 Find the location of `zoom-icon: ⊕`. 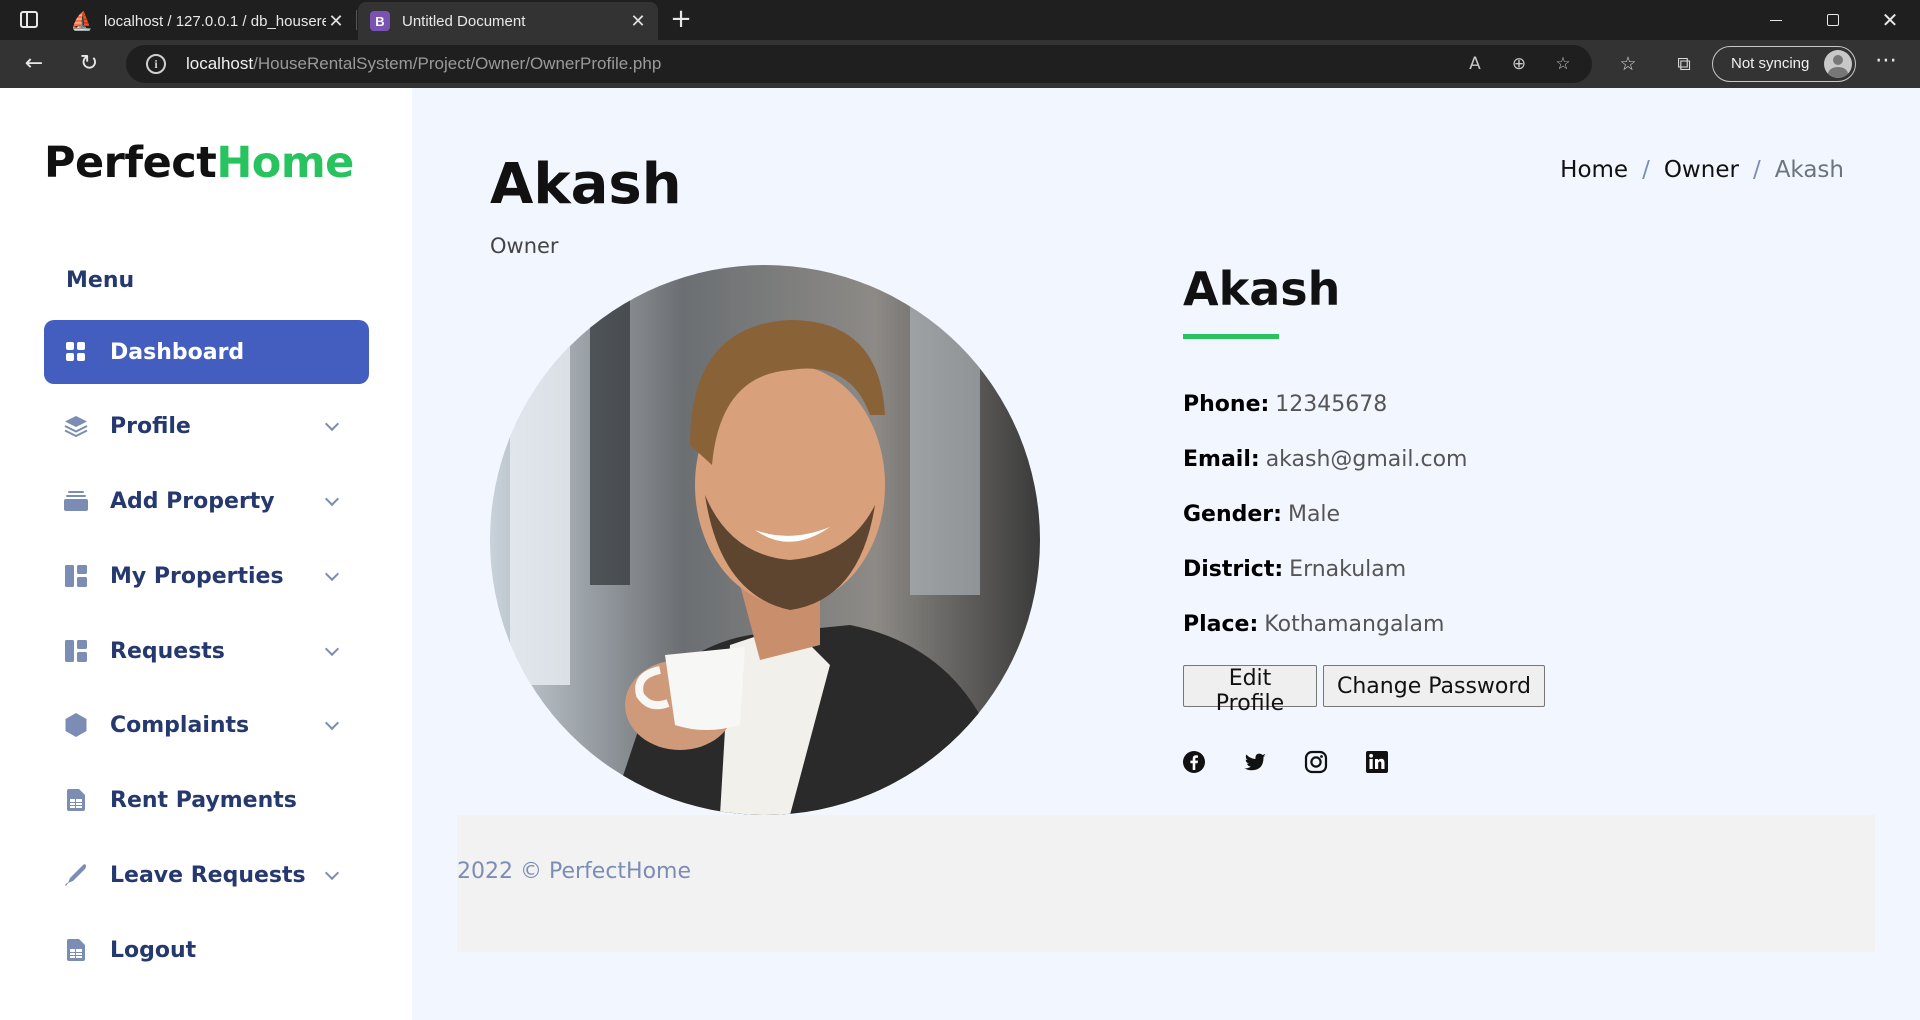

zoom-icon: ⊕ is located at coordinates (1519, 64).